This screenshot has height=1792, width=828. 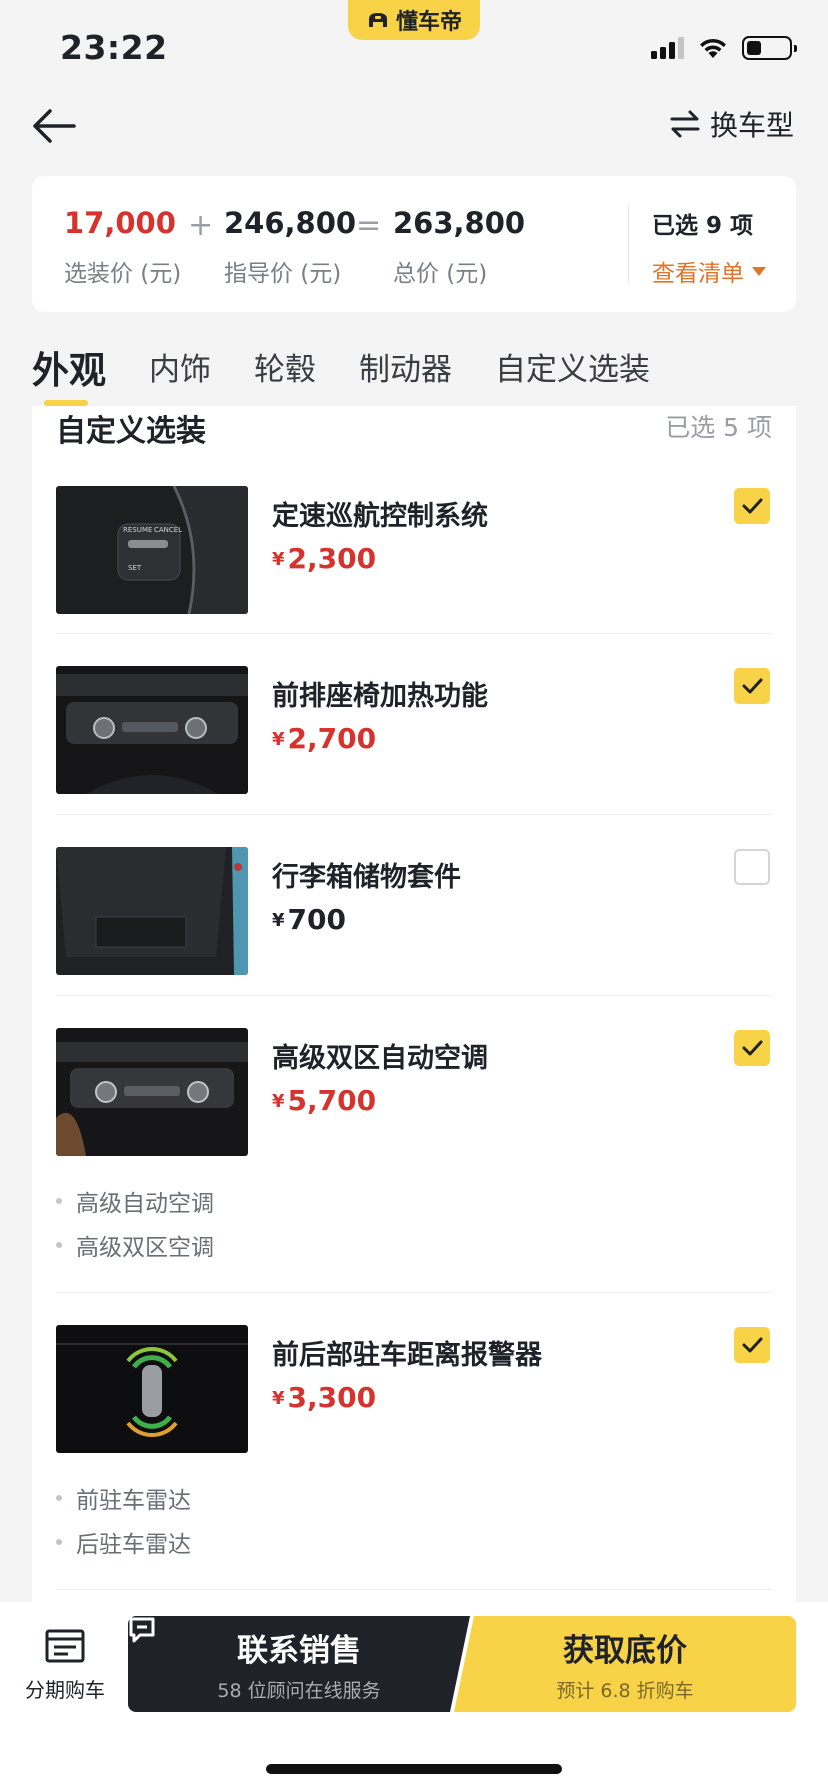 What do you see at coordinates (414, 128) in the screenshot?
I see `nav-bar: 换车型` at bounding box center [414, 128].